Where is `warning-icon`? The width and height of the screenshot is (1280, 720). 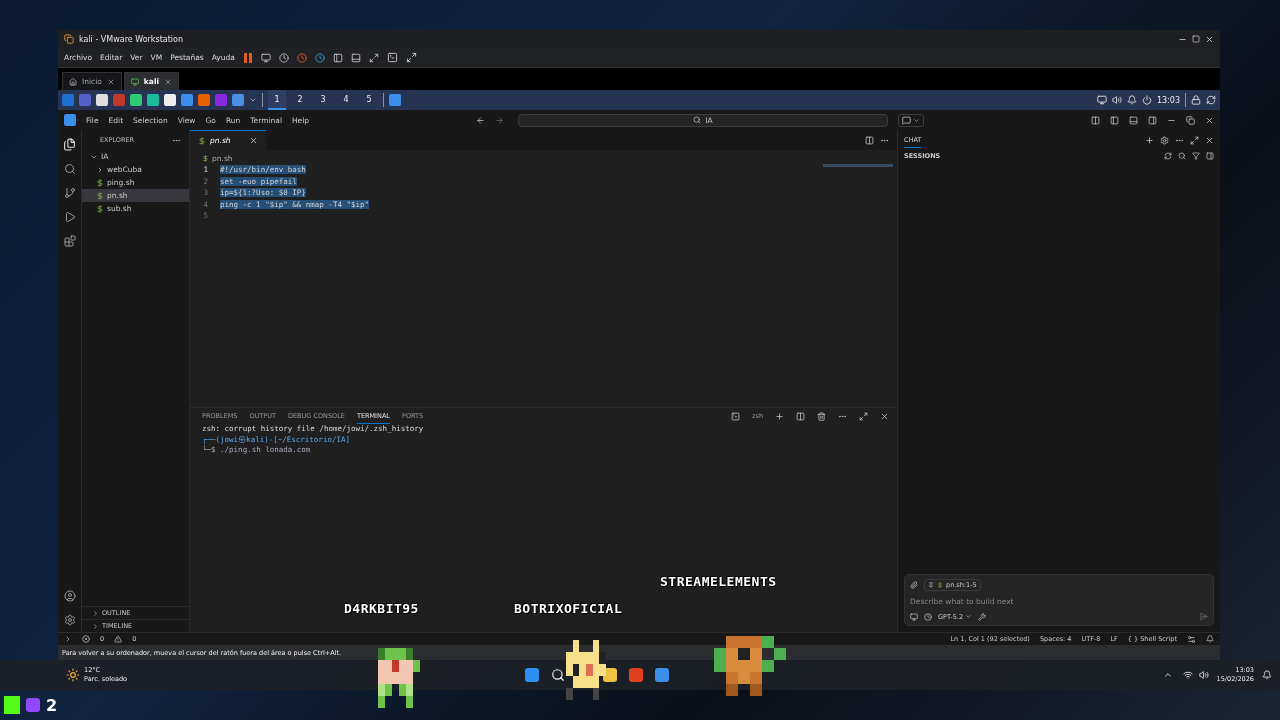 warning-icon is located at coordinates (118, 639).